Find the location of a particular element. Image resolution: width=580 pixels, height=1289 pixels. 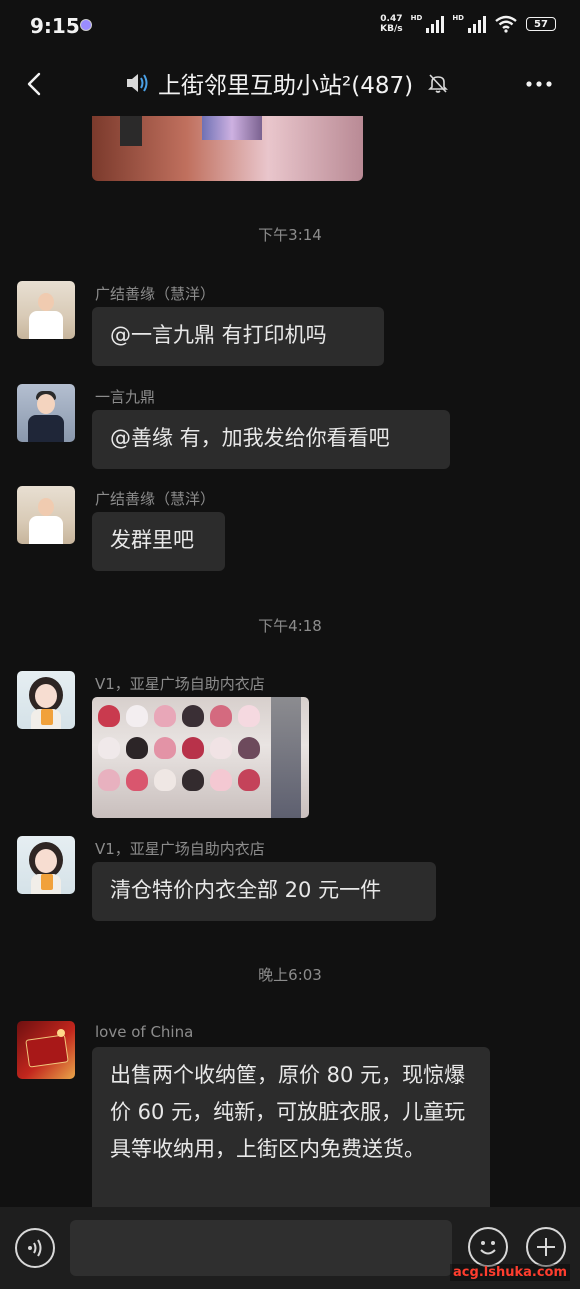

status-icons: 0.47 KB/s HD HD 57 is located at coordinates (468, 24).